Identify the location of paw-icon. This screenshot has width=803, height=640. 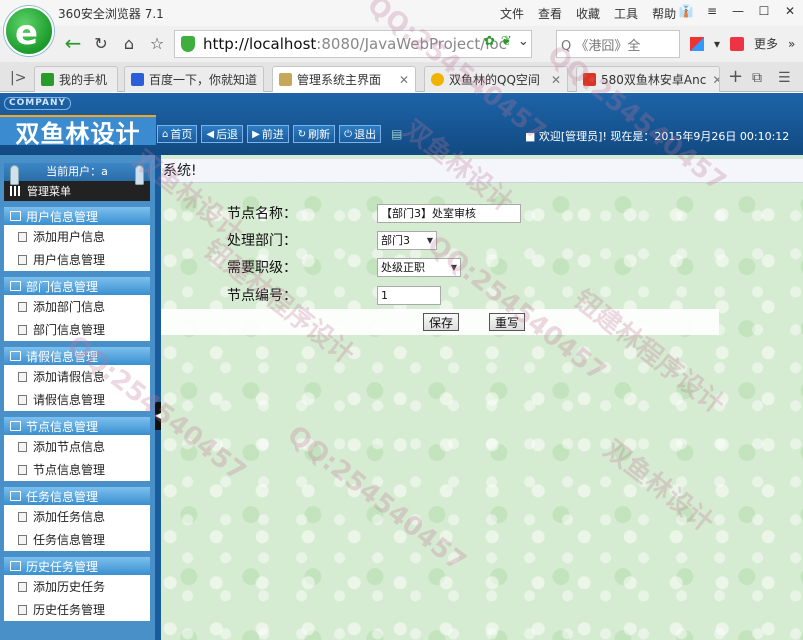
(137, 79).